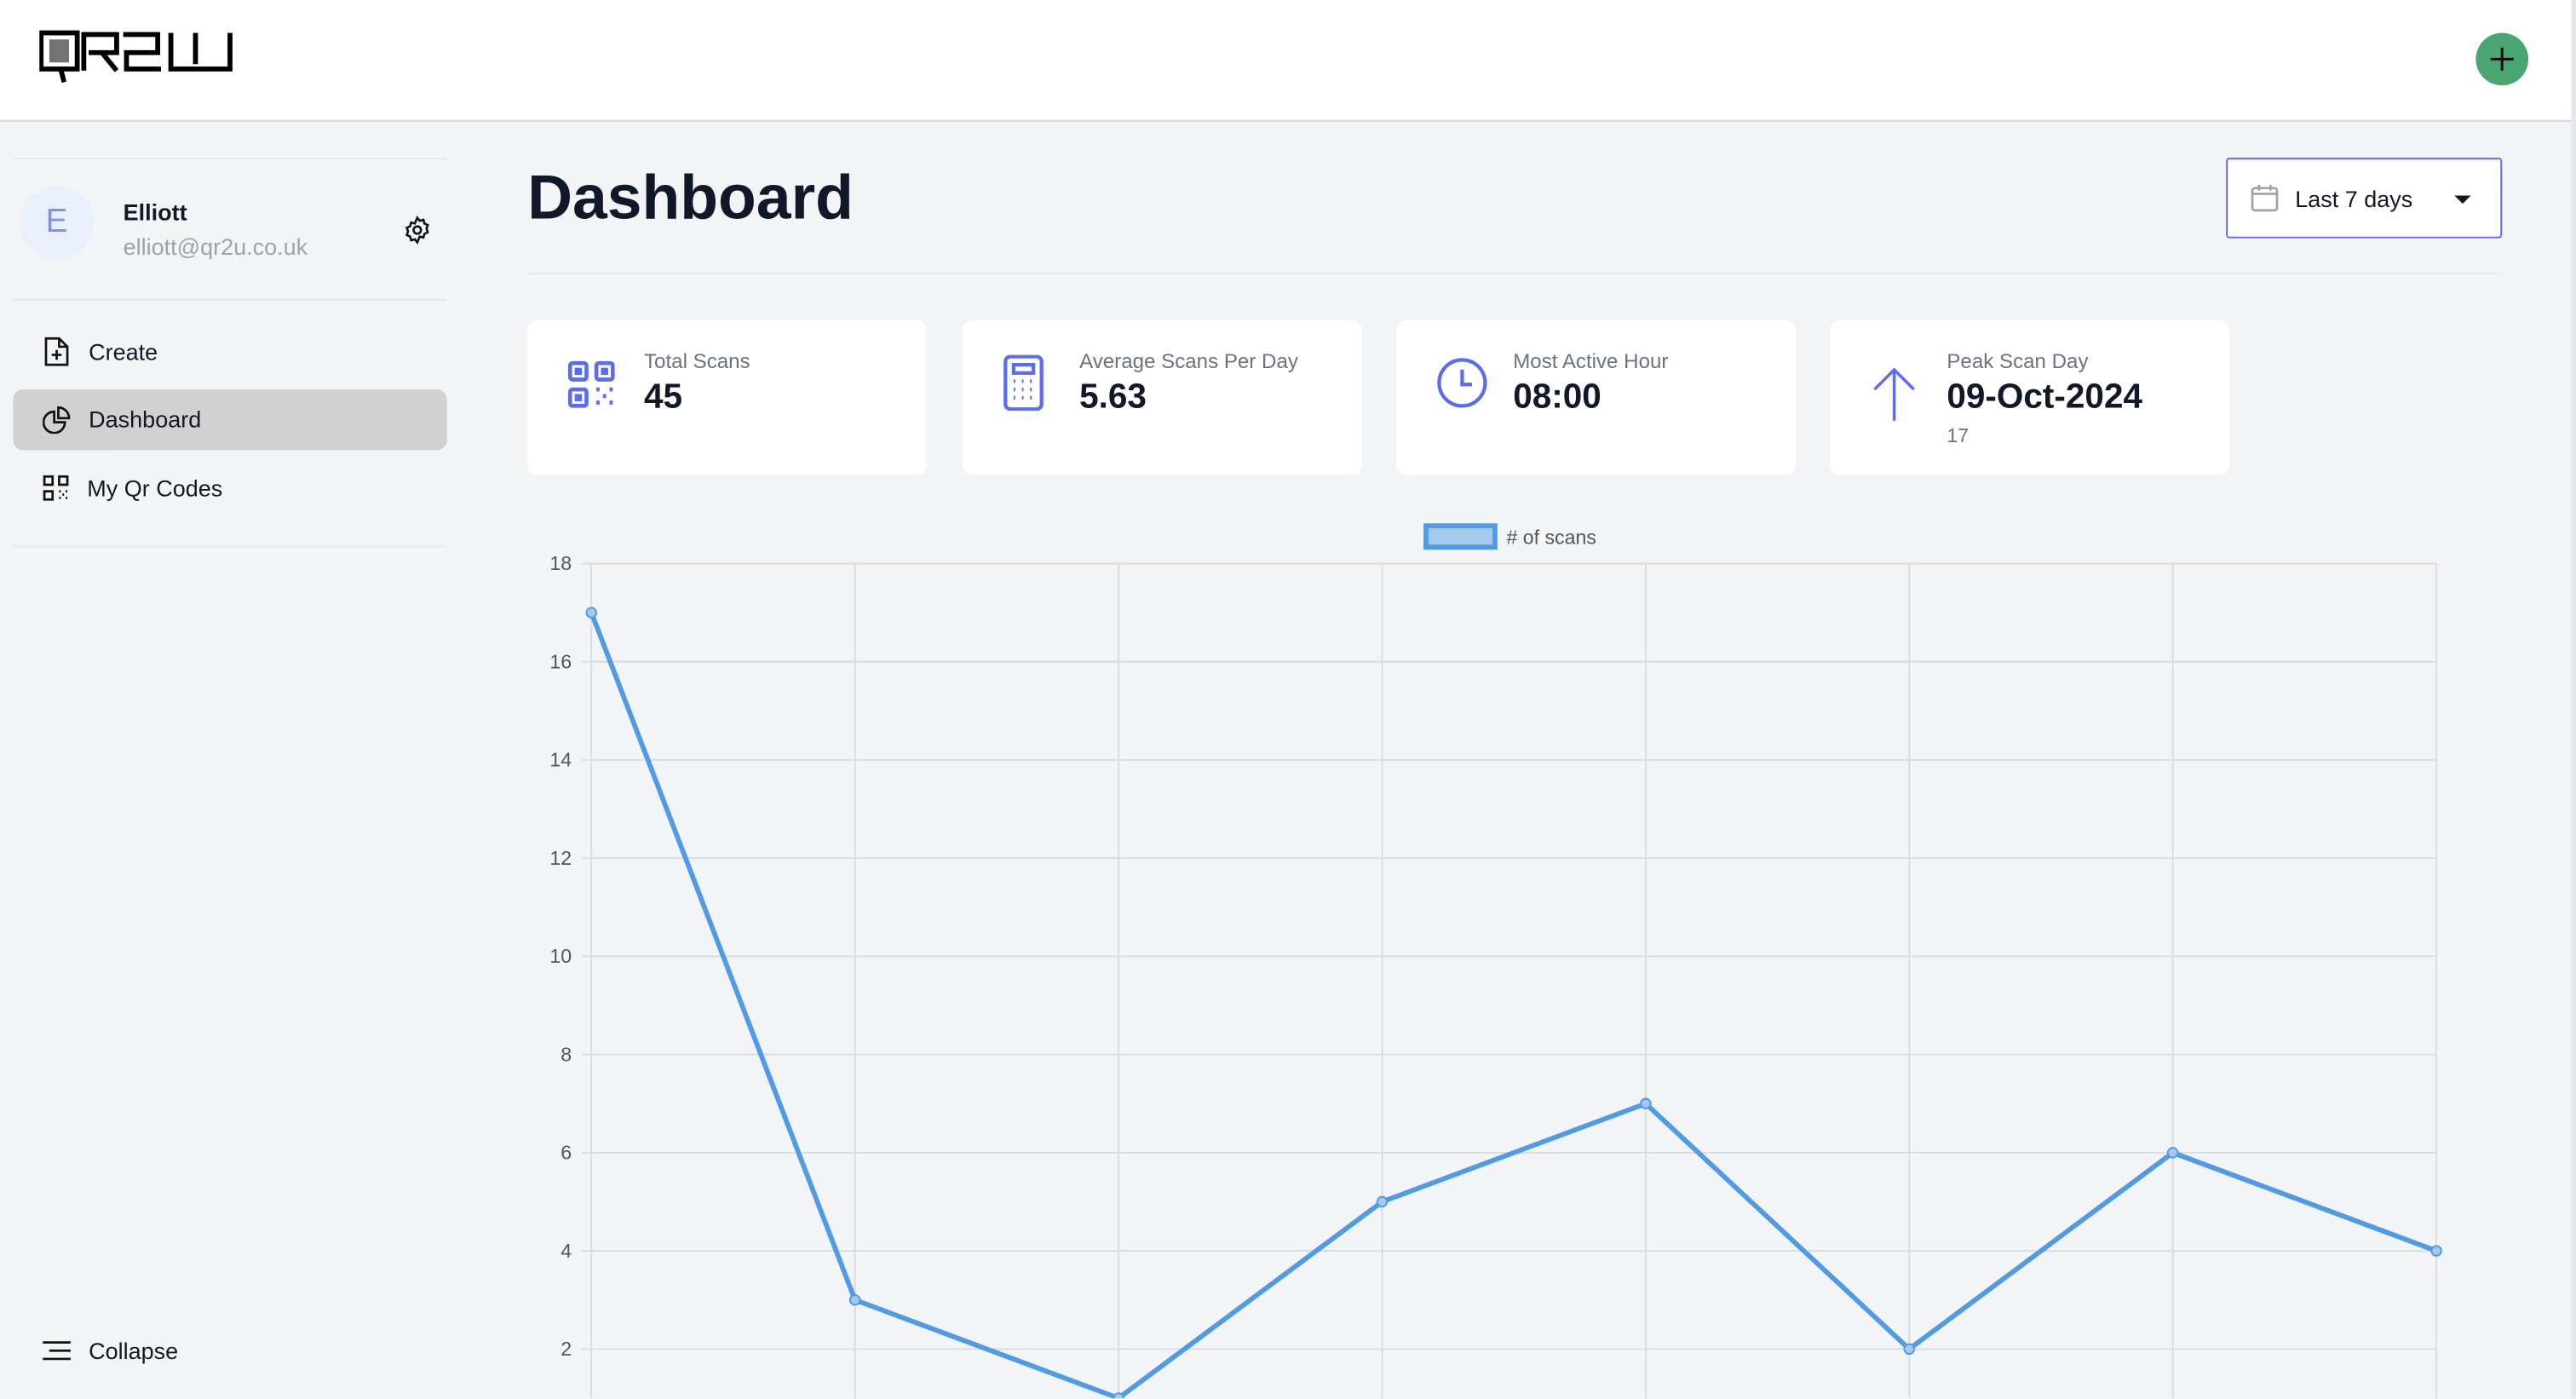 Image resolution: width=2576 pixels, height=1399 pixels. What do you see at coordinates (567, 1153) in the screenshot?
I see `y-tick-label: 6` at bounding box center [567, 1153].